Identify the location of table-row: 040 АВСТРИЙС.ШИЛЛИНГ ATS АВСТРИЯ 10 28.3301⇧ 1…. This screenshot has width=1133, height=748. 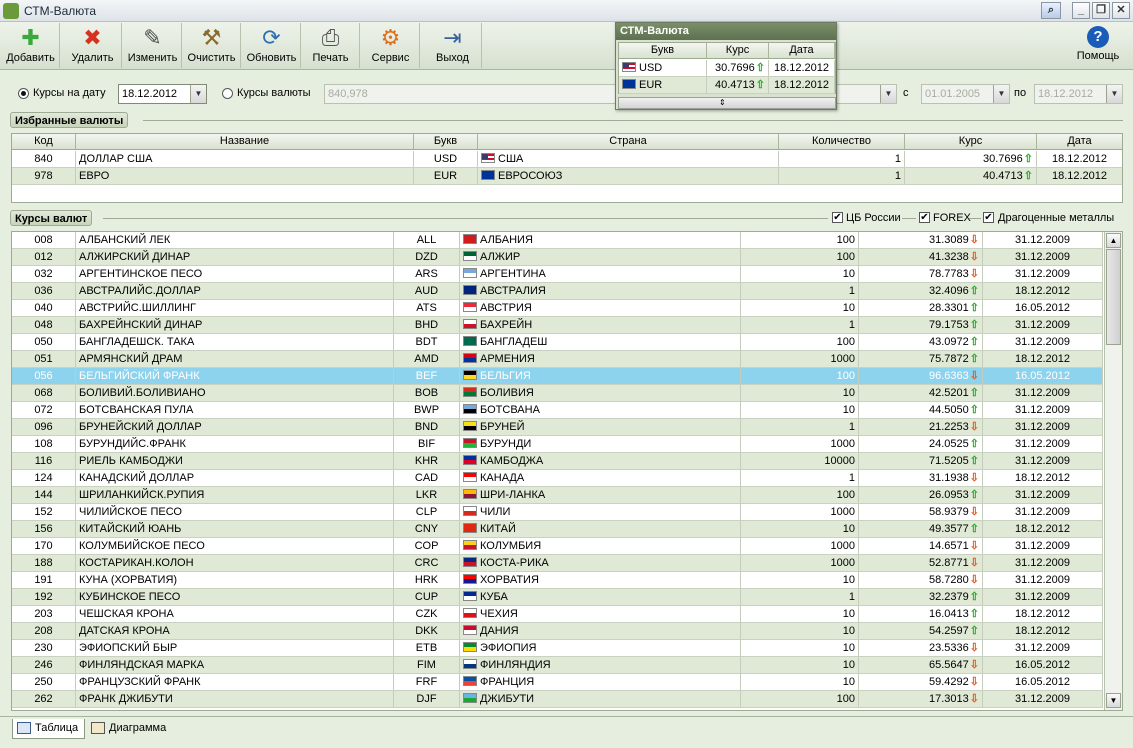
(557, 308).